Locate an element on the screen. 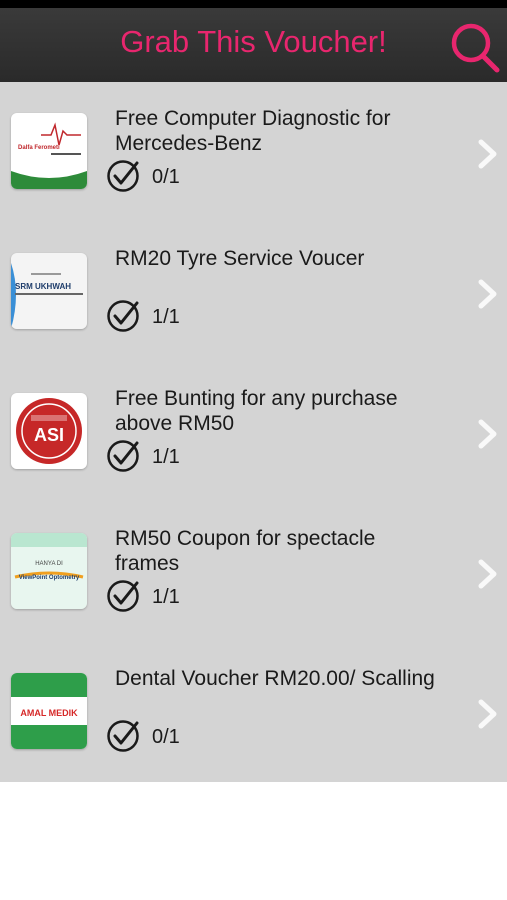  voucher-logo: ASI is located at coordinates (49, 431).